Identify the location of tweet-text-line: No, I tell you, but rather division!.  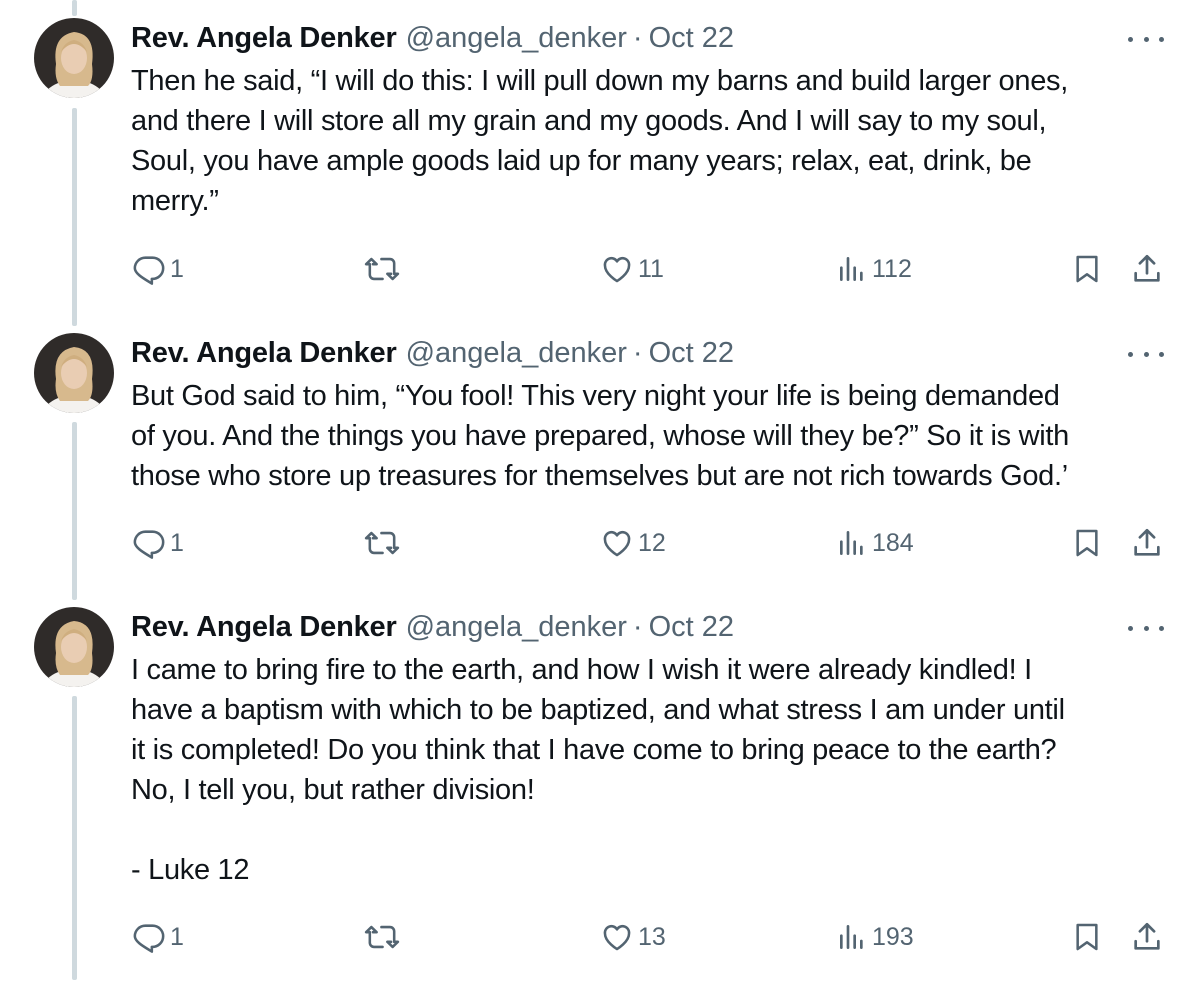
(333, 790).